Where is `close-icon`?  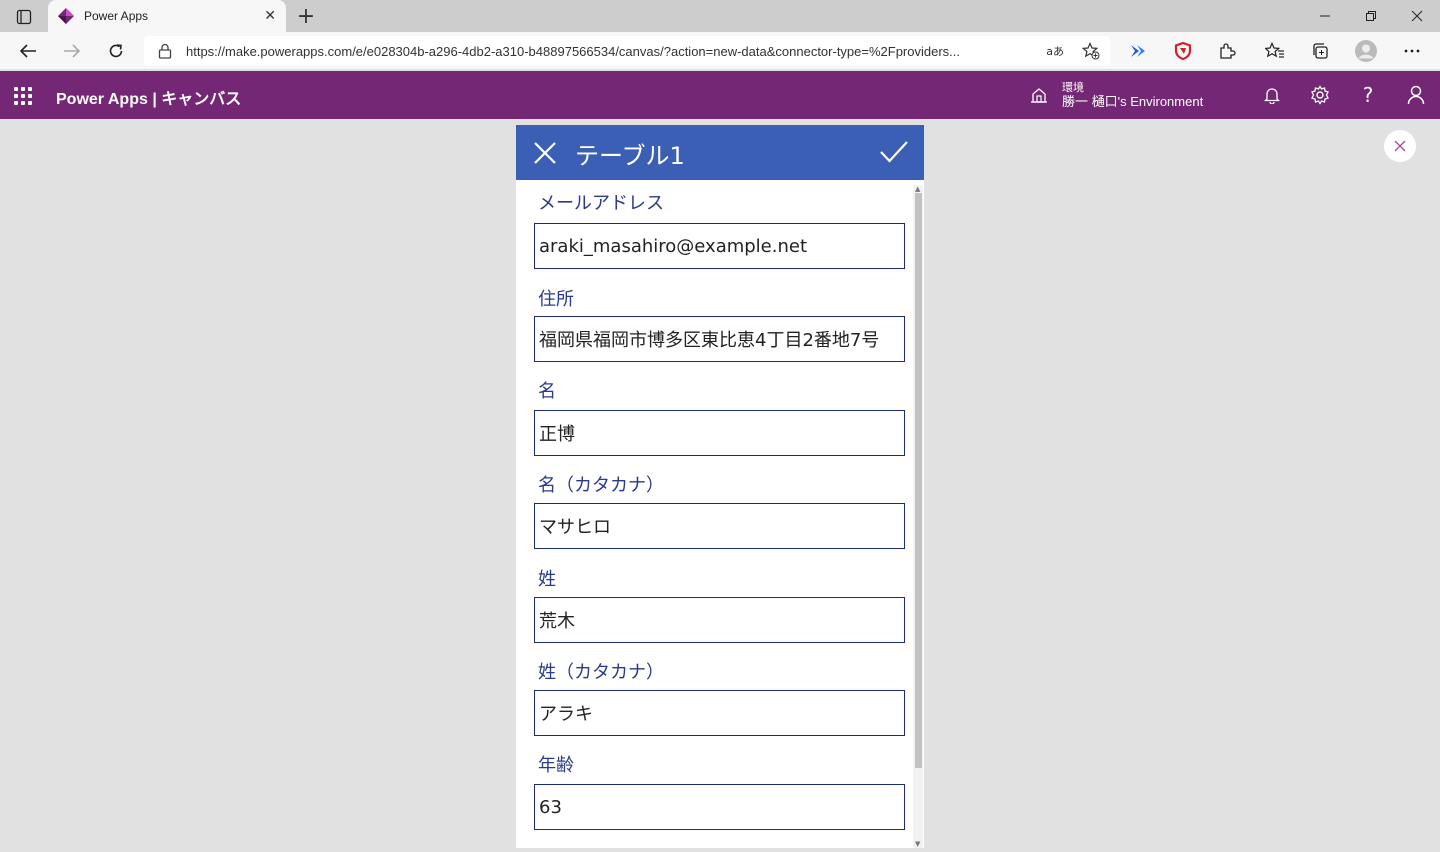
close-icon is located at coordinates (1400, 146).